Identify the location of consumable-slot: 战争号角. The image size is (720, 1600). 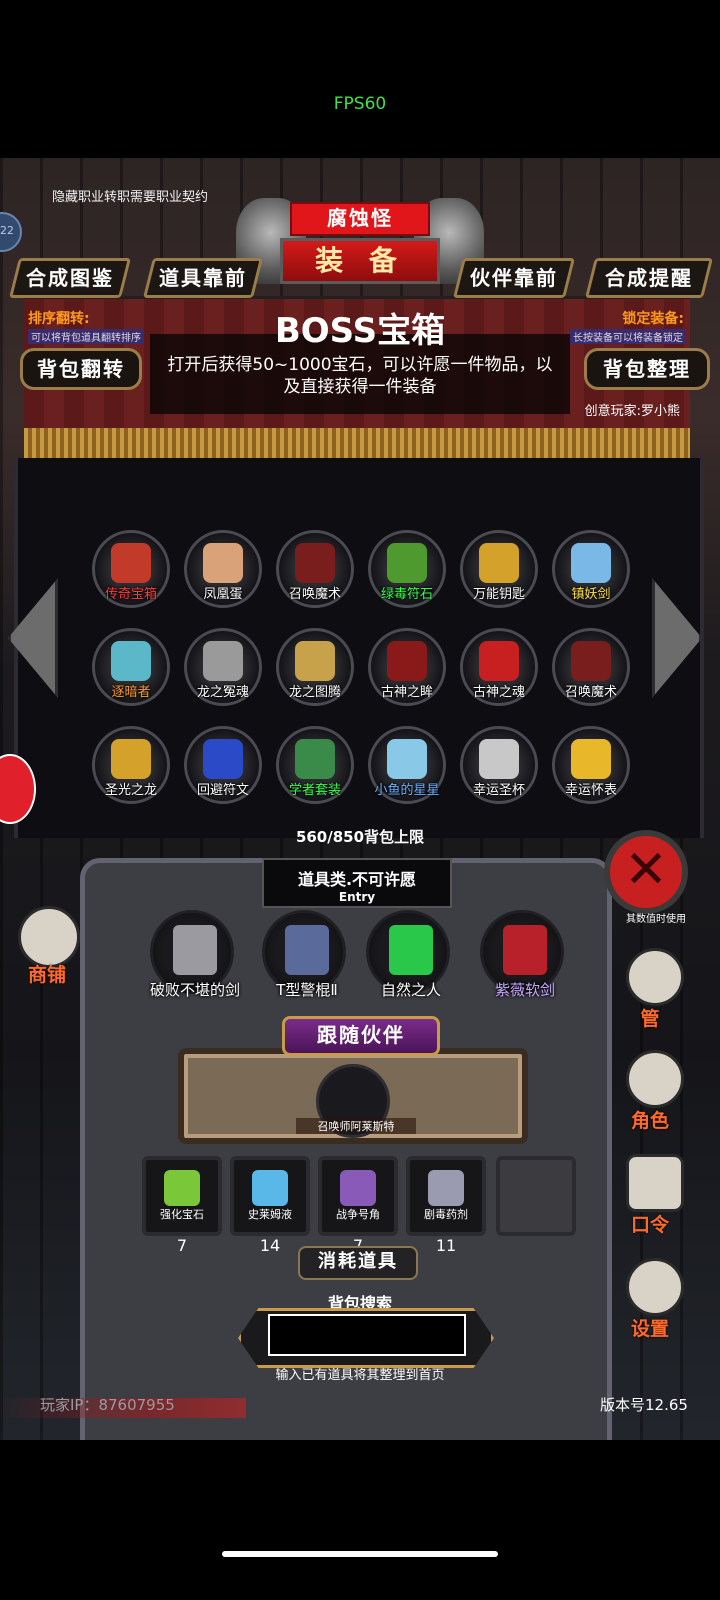
(358, 1196).